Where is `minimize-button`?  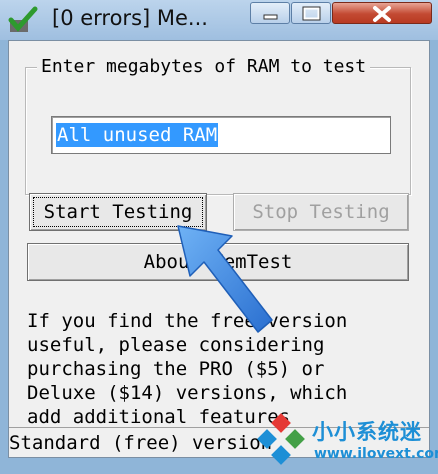
minimize-button is located at coordinates (270, 13).